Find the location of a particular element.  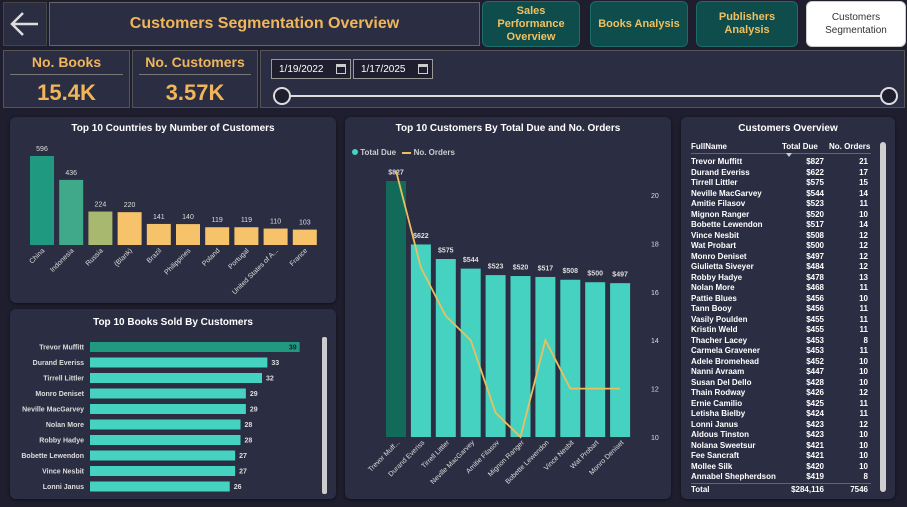

table-row: Adele Bromehead $452 10 is located at coordinates (788, 362).